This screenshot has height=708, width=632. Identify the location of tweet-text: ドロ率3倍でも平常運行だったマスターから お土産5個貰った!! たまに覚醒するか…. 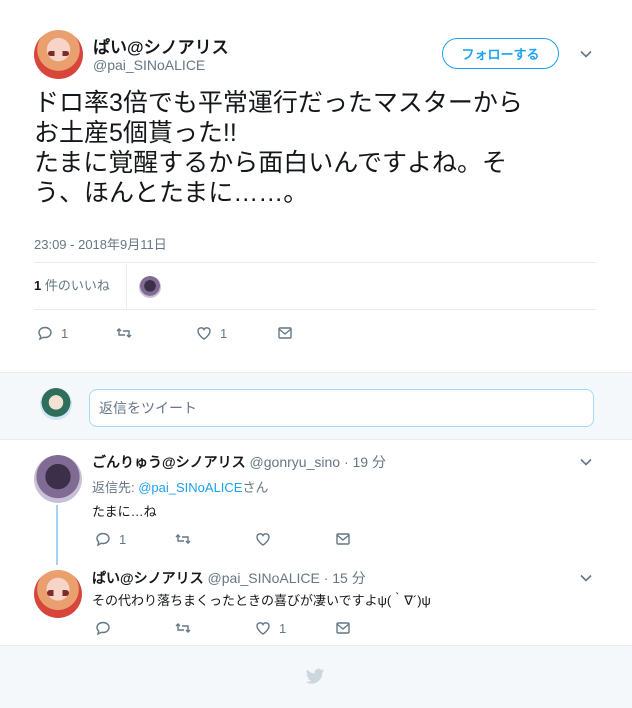
(278, 148).